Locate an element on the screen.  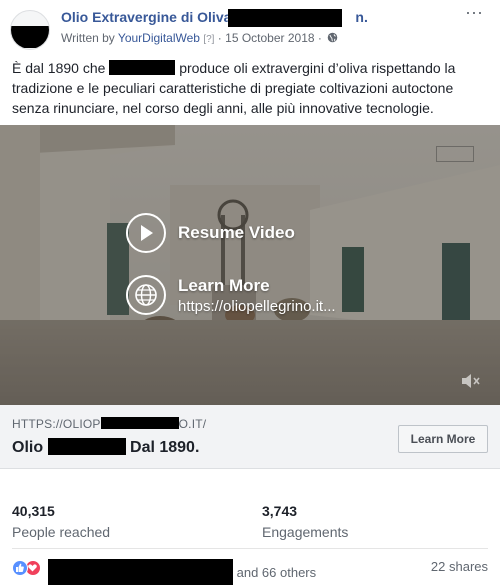
public-globe-icon is located at coordinates (332, 37).